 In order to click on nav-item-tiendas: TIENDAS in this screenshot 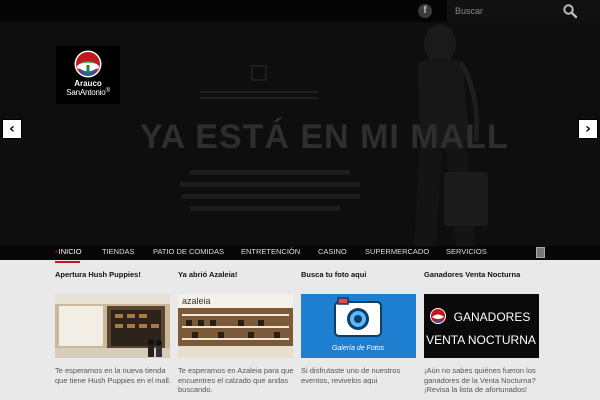, I will do `click(118, 253)`.